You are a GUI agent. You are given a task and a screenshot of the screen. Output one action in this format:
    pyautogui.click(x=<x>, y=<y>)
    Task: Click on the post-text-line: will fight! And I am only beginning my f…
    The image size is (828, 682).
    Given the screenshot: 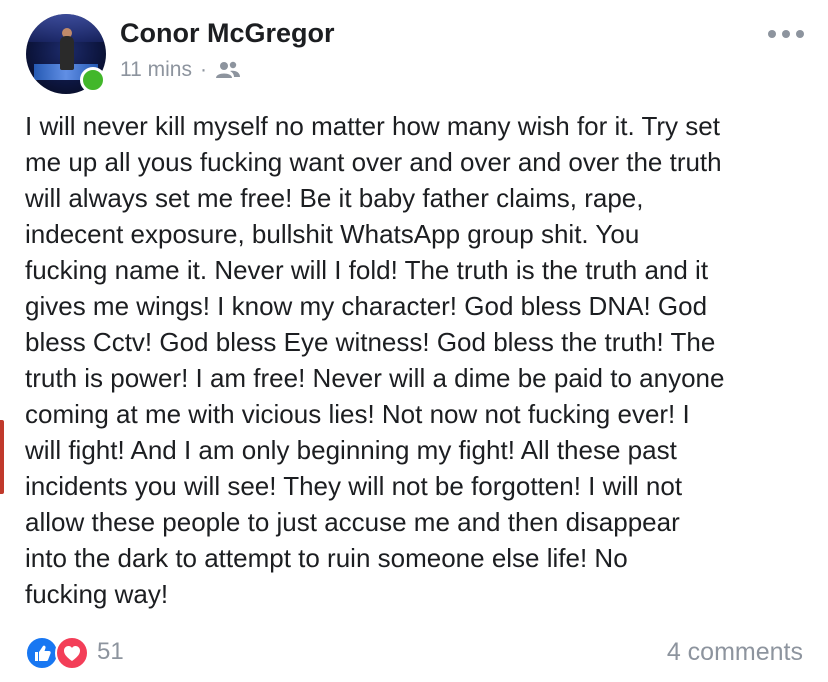 What is the action you would take?
    pyautogui.click(x=351, y=450)
    